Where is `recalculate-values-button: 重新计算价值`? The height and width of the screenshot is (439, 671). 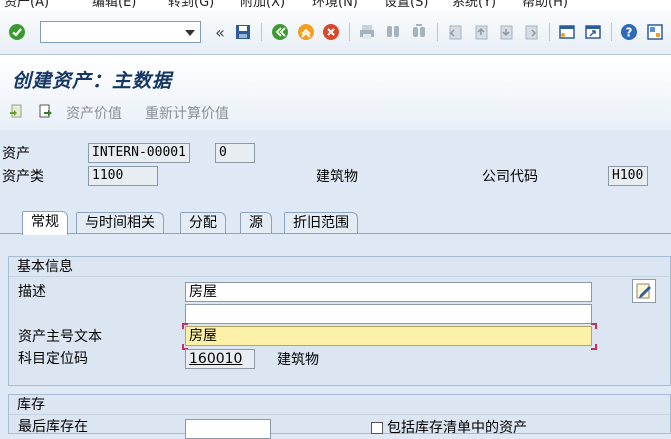 recalculate-values-button: 重新计算价值 is located at coordinates (187, 113).